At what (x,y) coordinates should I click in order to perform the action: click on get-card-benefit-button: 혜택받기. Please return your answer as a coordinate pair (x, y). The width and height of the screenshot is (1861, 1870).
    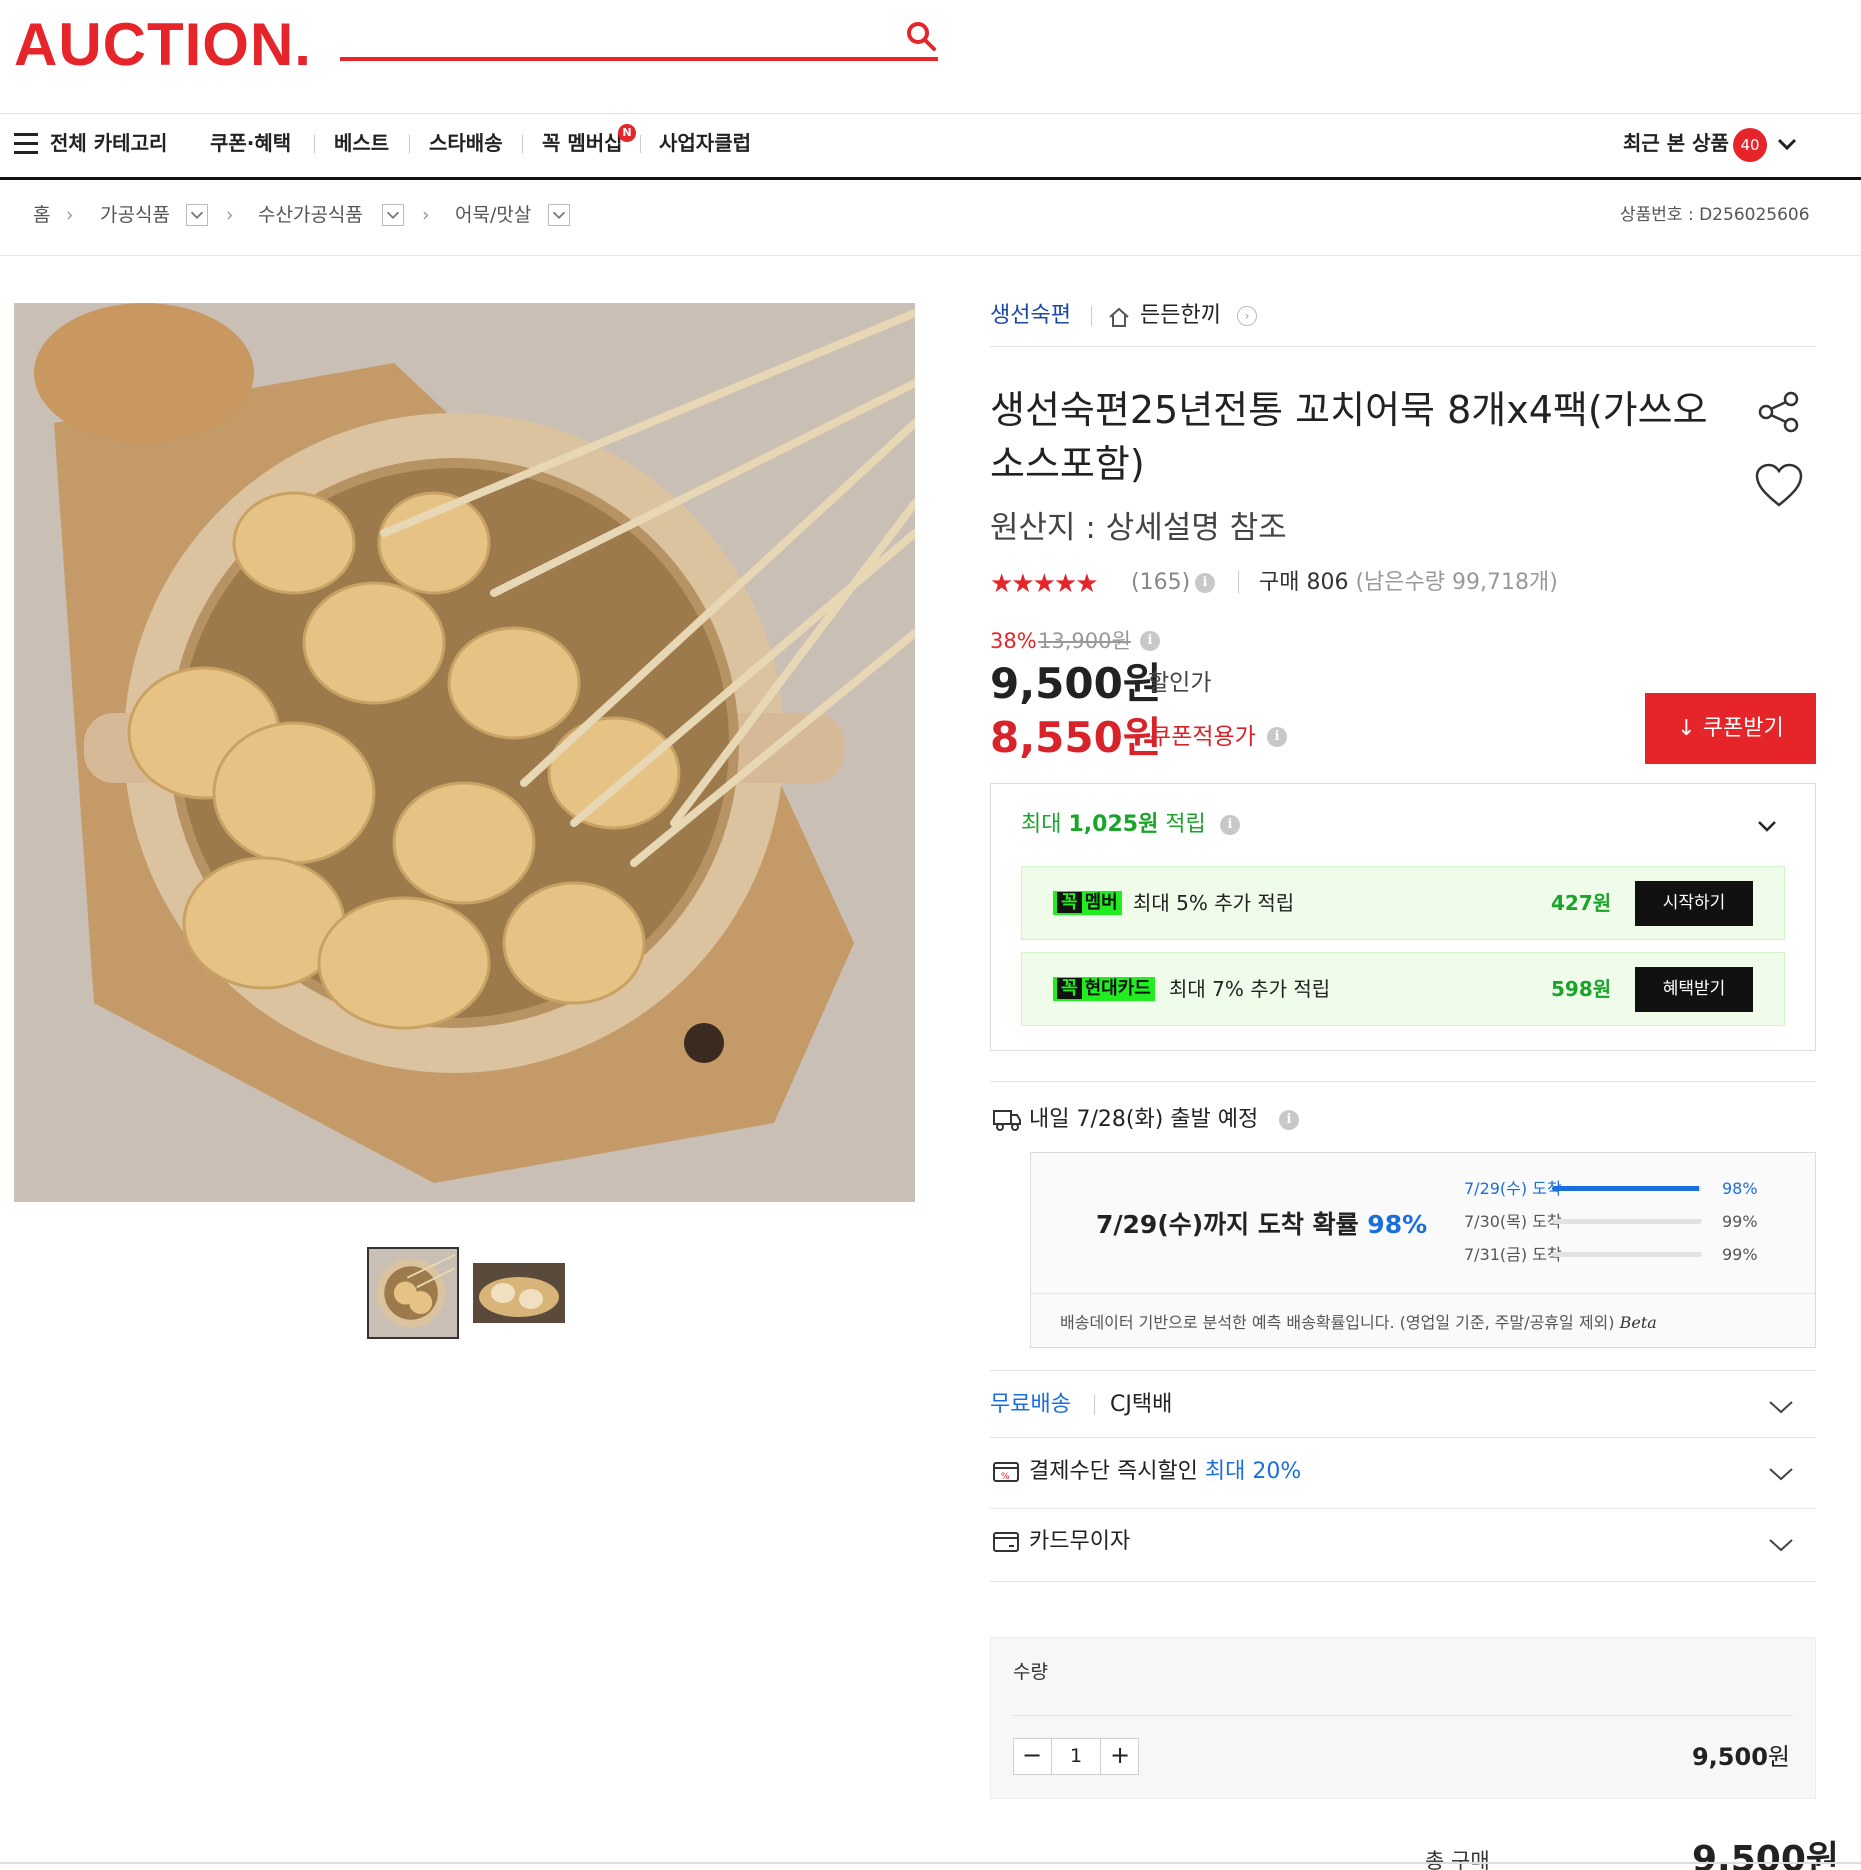
    Looking at the image, I should click on (1694, 989).